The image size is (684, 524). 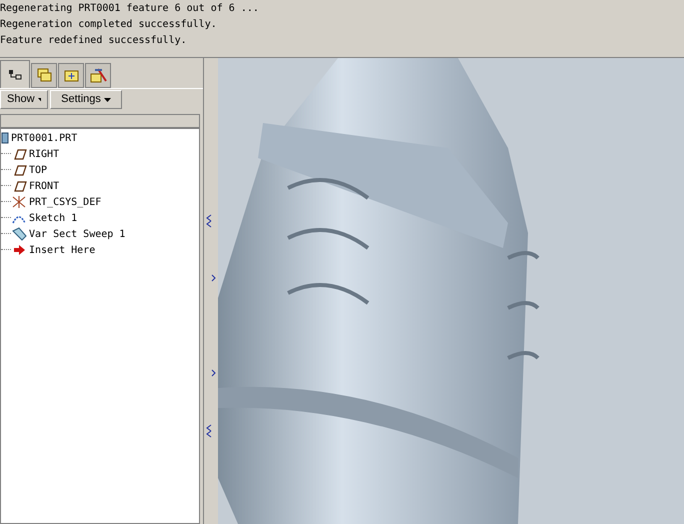 What do you see at coordinates (19, 202) in the screenshot?
I see `coordinate-system-icon` at bounding box center [19, 202].